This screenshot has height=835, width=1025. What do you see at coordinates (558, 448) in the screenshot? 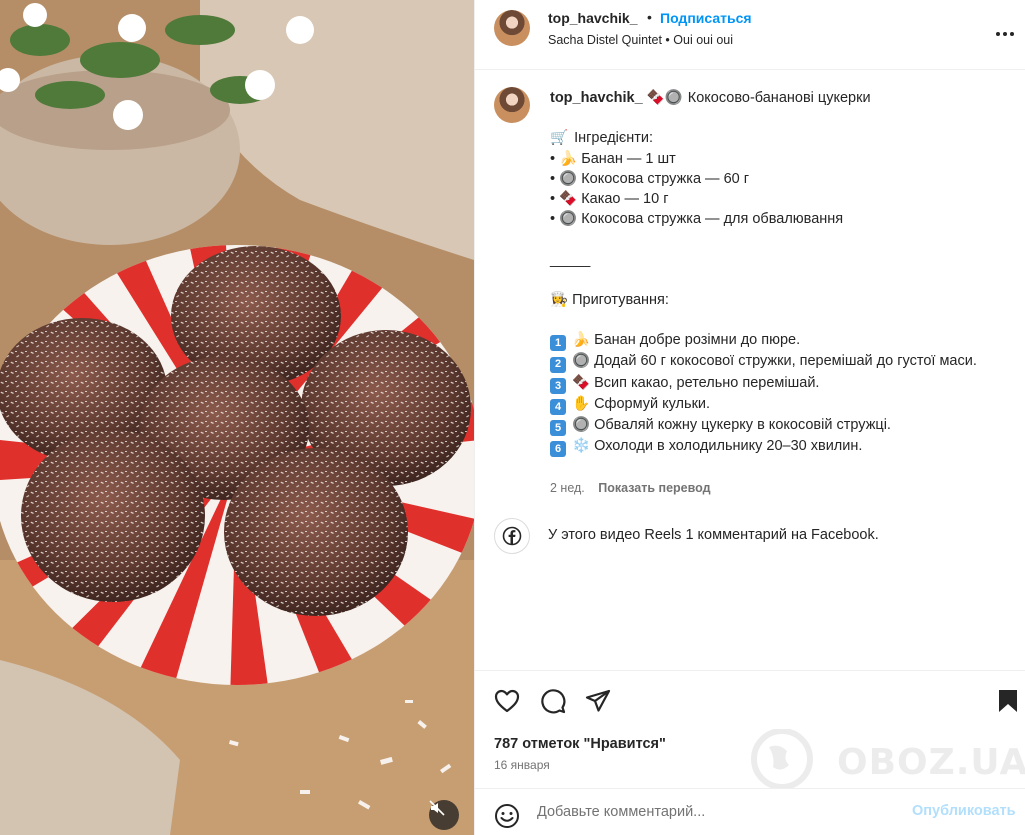
I see `step-number-badge: 6` at bounding box center [558, 448].